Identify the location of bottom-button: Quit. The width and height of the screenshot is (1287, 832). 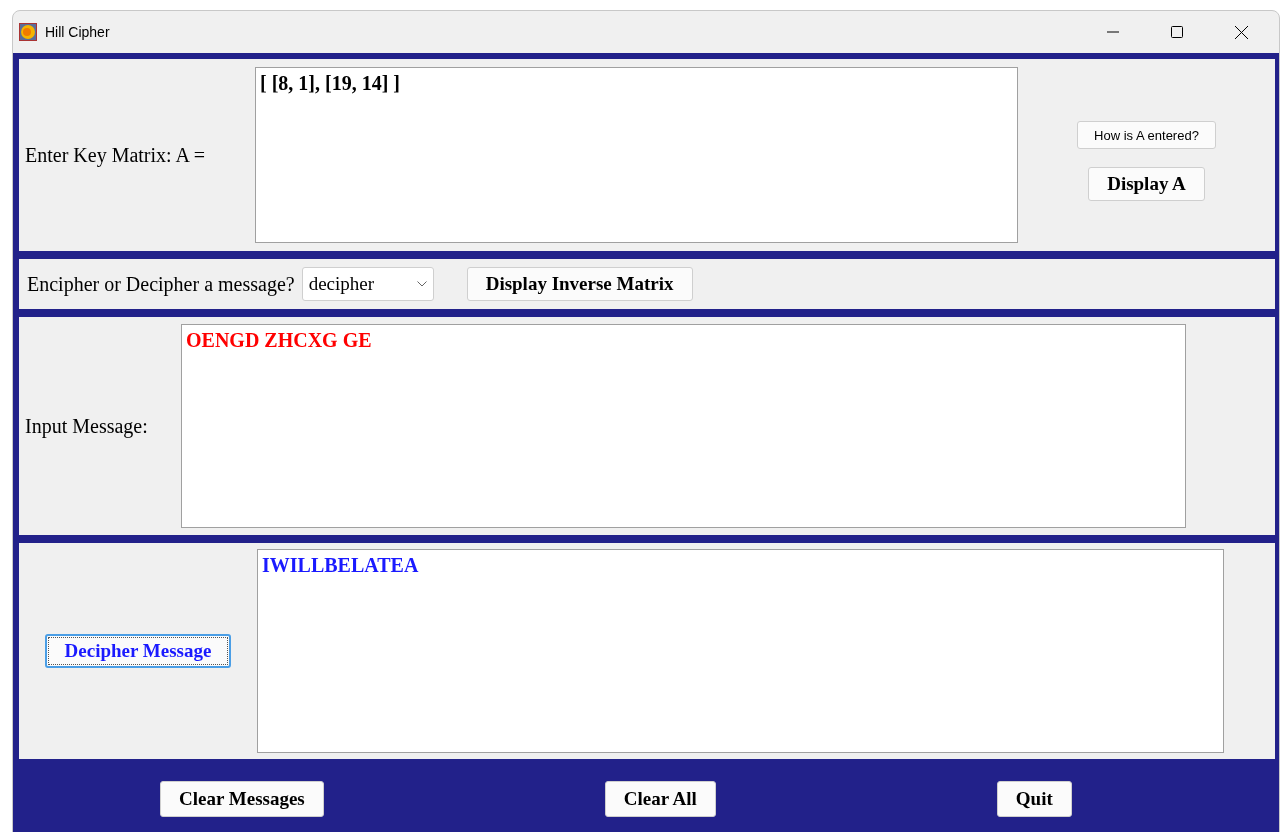
(1034, 799).